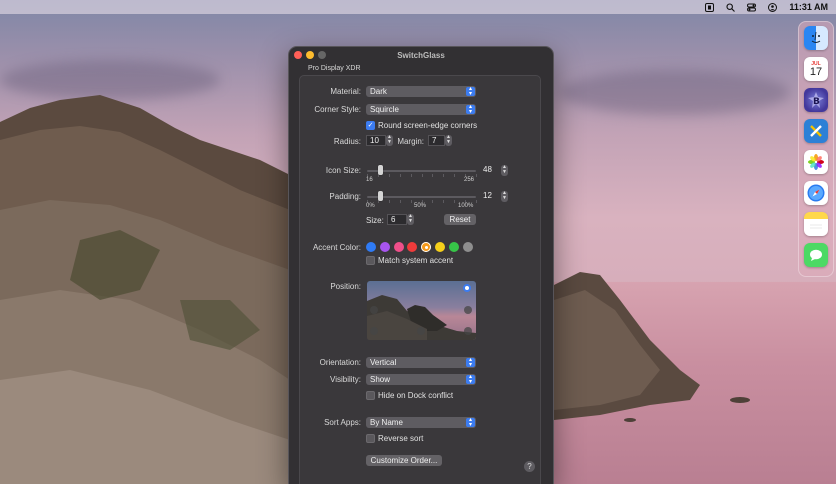  Describe the element at coordinates (345, 286) in the screenshot. I see `position-label: Position:` at that location.